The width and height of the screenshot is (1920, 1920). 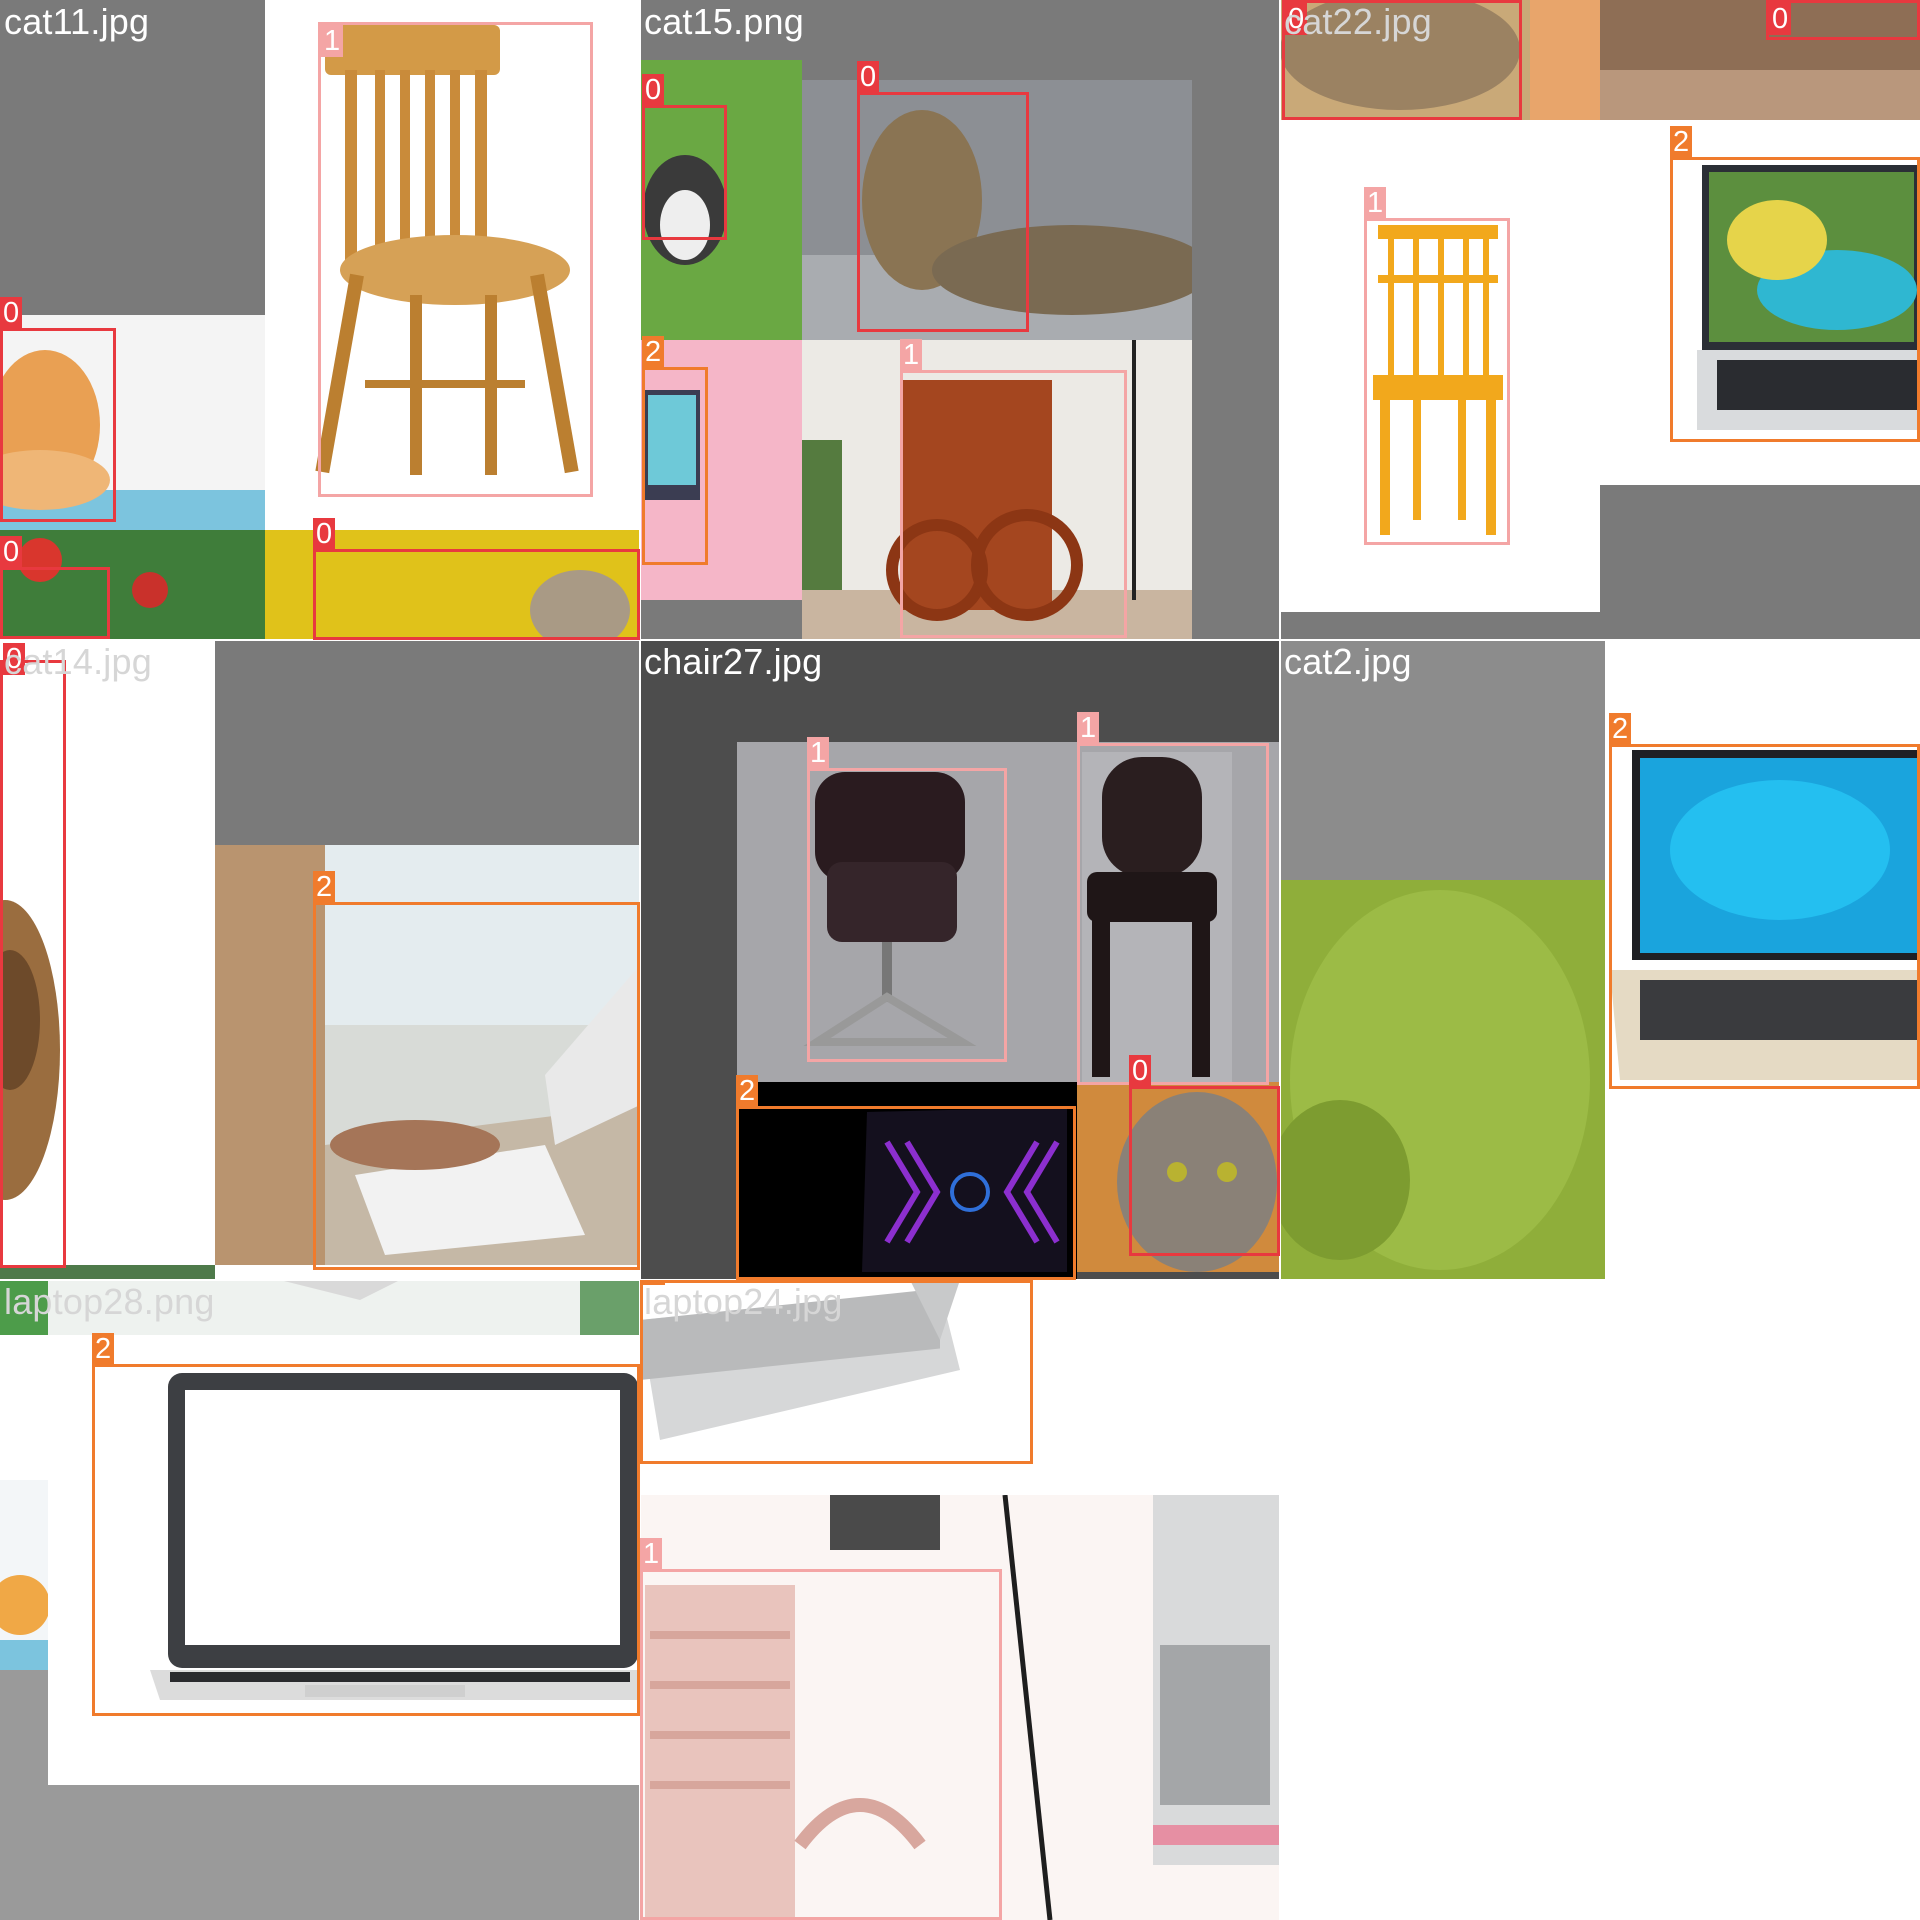 What do you see at coordinates (1358, 21) in the screenshot?
I see `tile-caption: cat22.jpg` at bounding box center [1358, 21].